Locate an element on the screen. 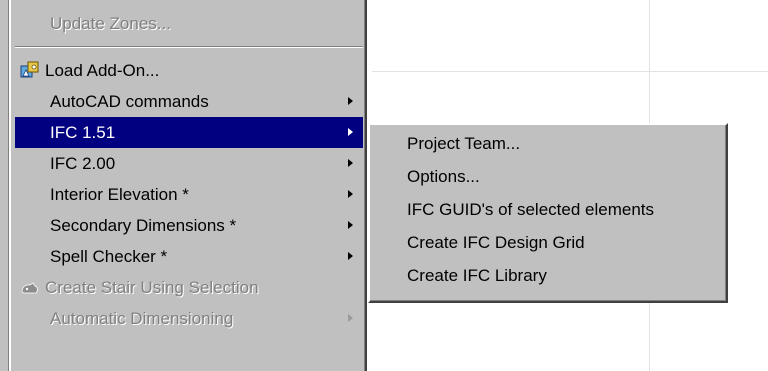 This screenshot has width=768, height=371. menu-item-autocad-commands: AutoCAD commands is located at coordinates (189, 101).